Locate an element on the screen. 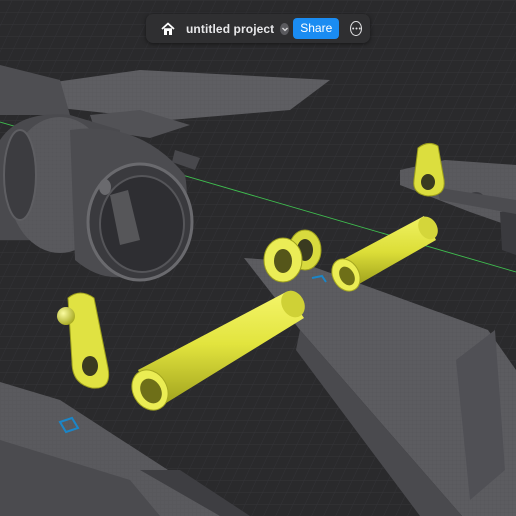 This screenshot has width=516, height=516. more-options-icon is located at coordinates (356, 28).